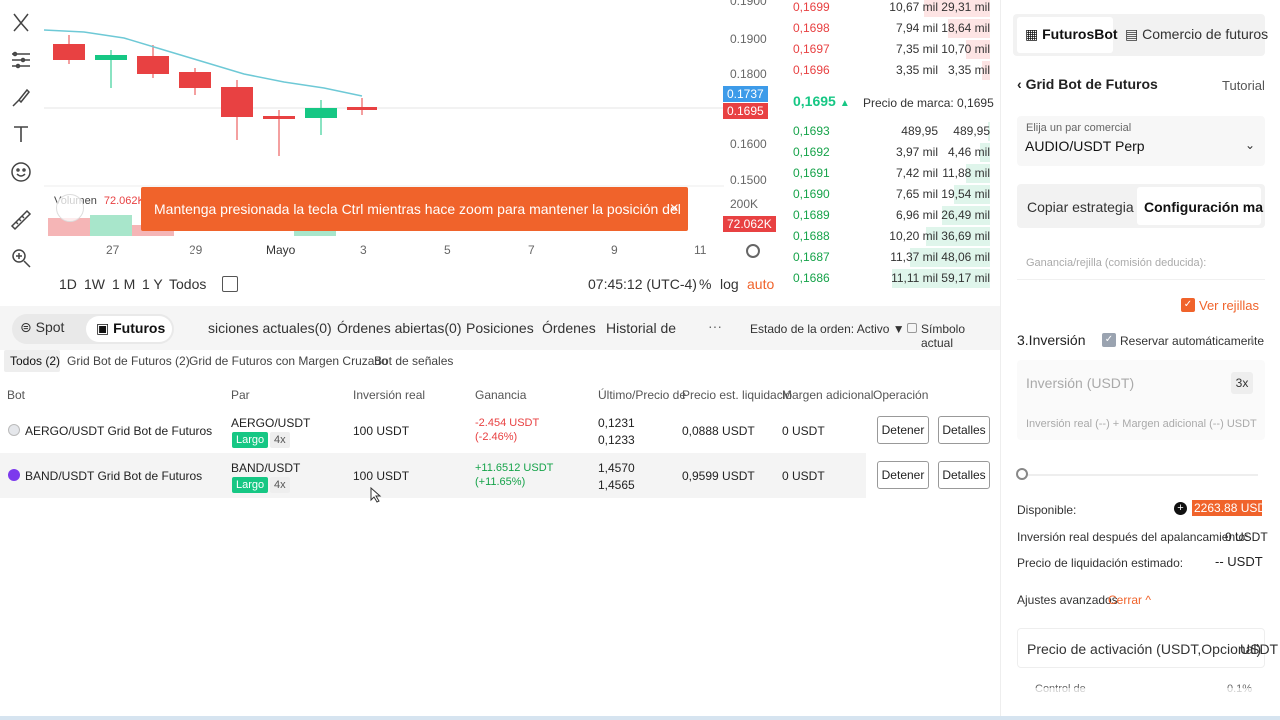 The width and height of the screenshot is (1280, 720). Describe the element at coordinates (1071, 34) in the screenshot. I see `tab-futures-bot: ▦ FuturosBot` at that location.